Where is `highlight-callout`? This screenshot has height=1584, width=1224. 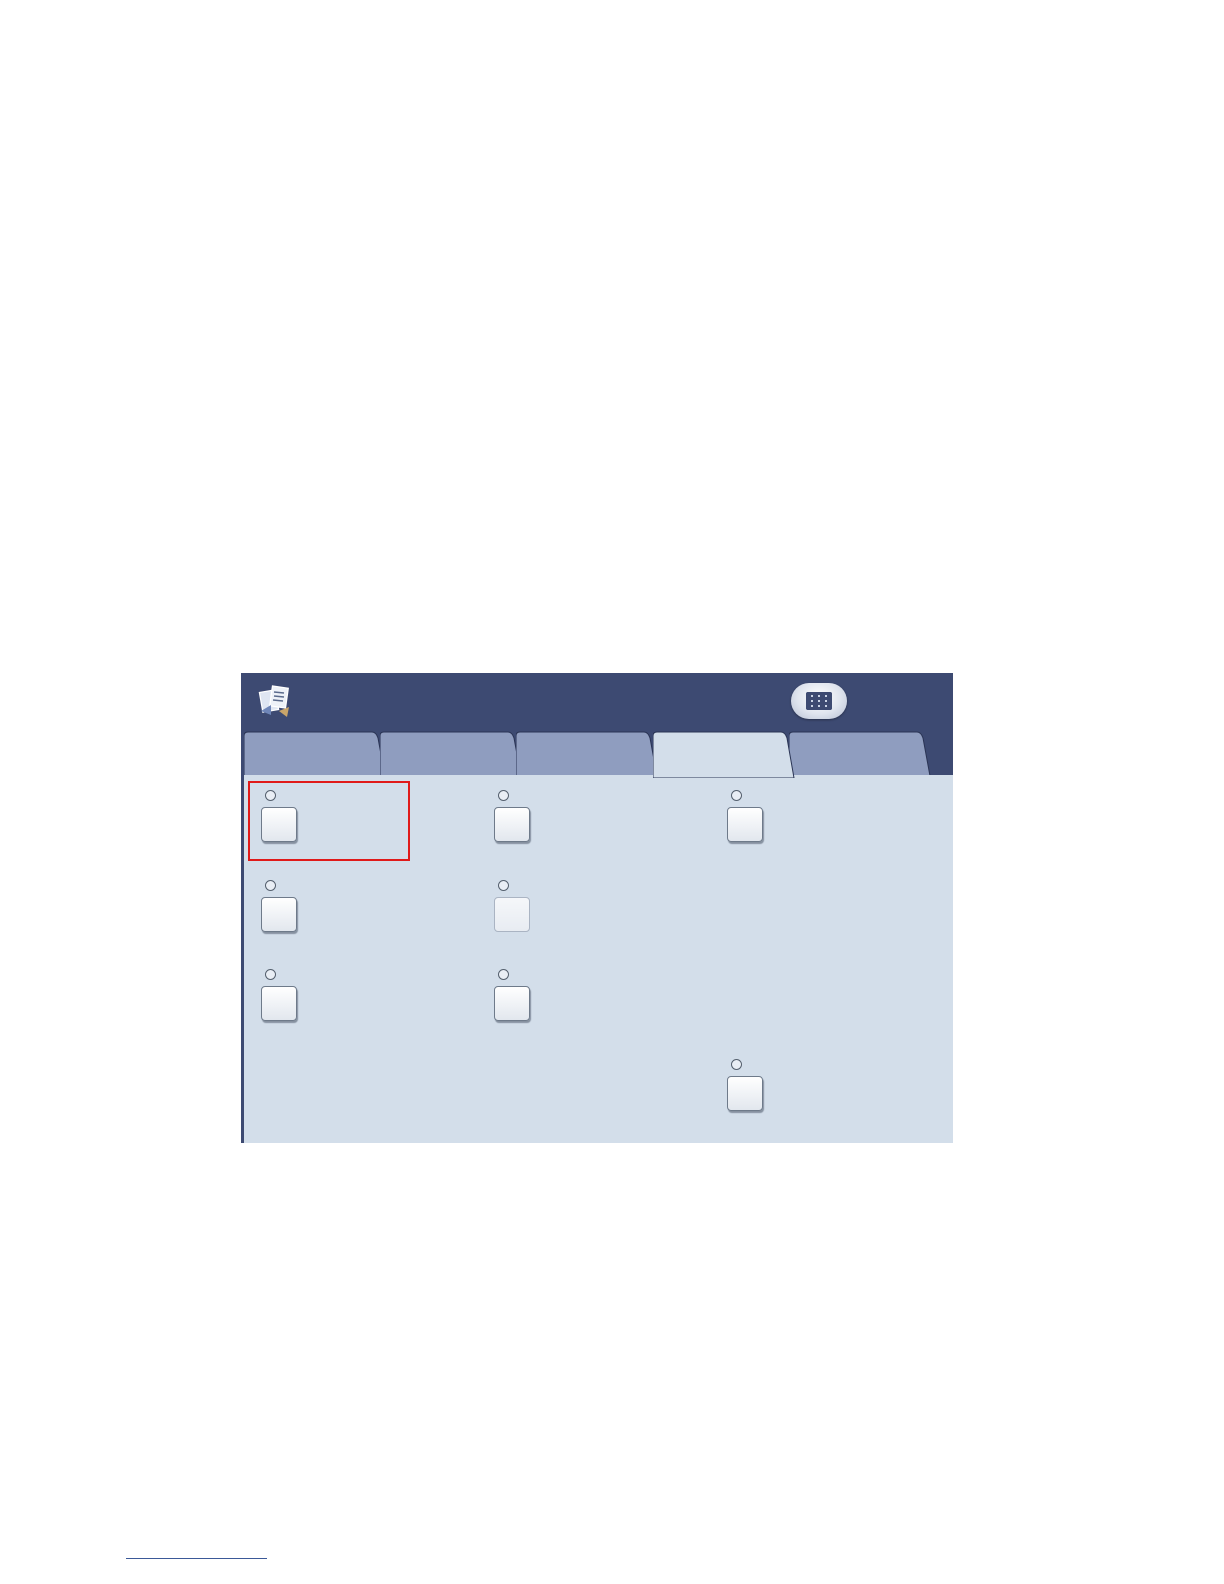
highlight-callout is located at coordinates (329, 821).